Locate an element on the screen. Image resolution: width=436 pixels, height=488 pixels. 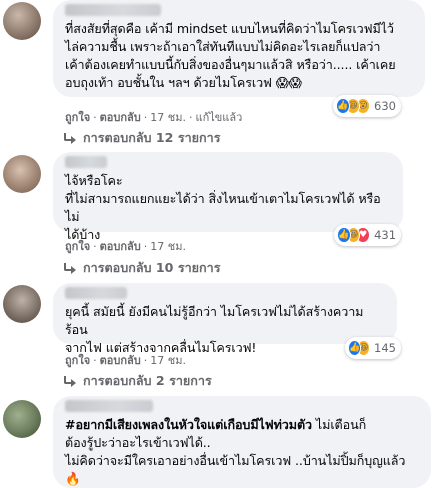
reaction-summary: 👍 😆 ♥ 431 is located at coordinates (367, 235).